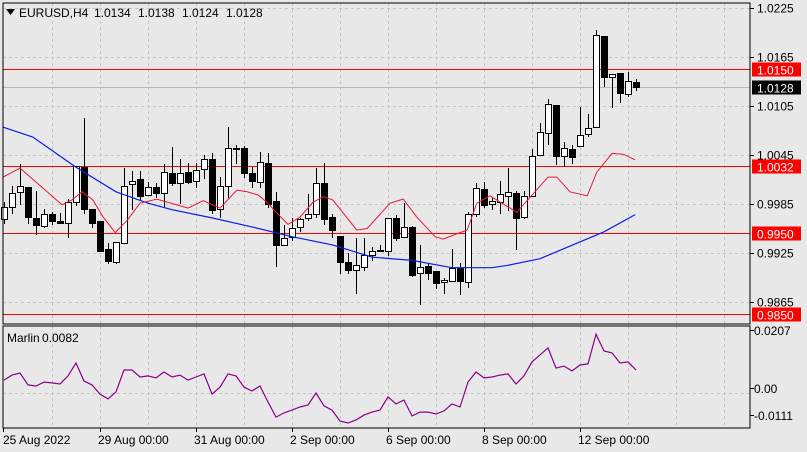 The height and width of the screenshot is (452, 807). What do you see at coordinates (775, 89) in the screenshot?
I see `current-price-label: 1.0128` at bounding box center [775, 89].